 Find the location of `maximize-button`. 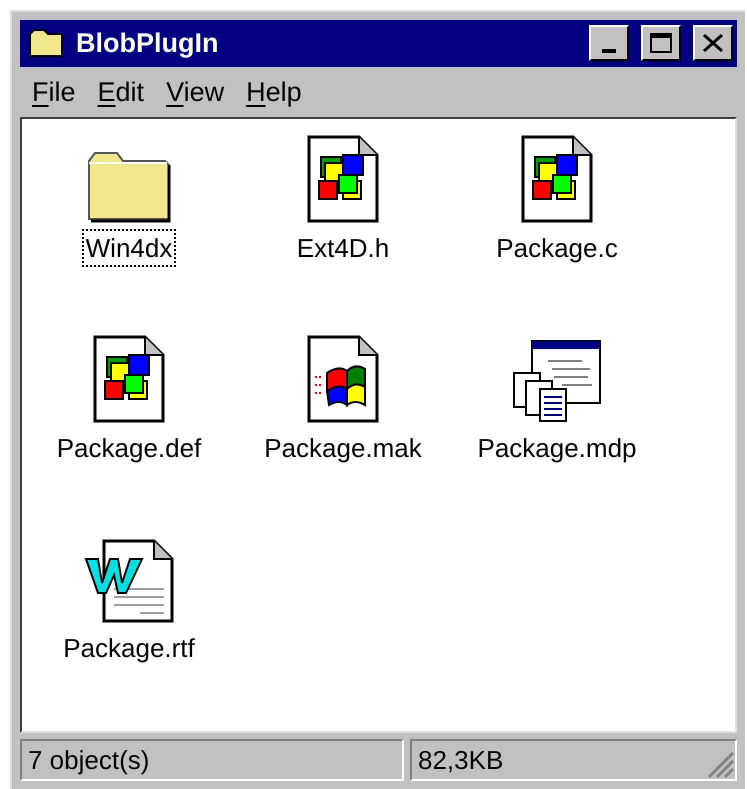

maximize-button is located at coordinates (661, 43).